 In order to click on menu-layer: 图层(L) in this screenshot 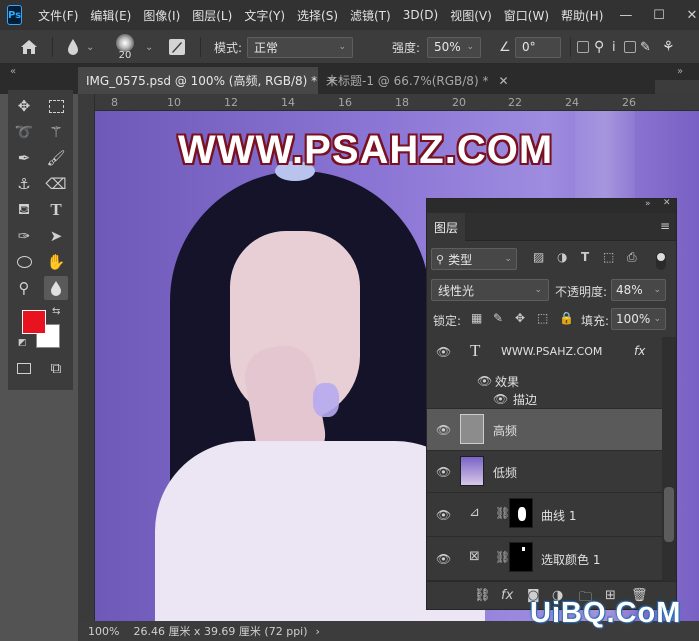, I will do `click(212, 15)`.